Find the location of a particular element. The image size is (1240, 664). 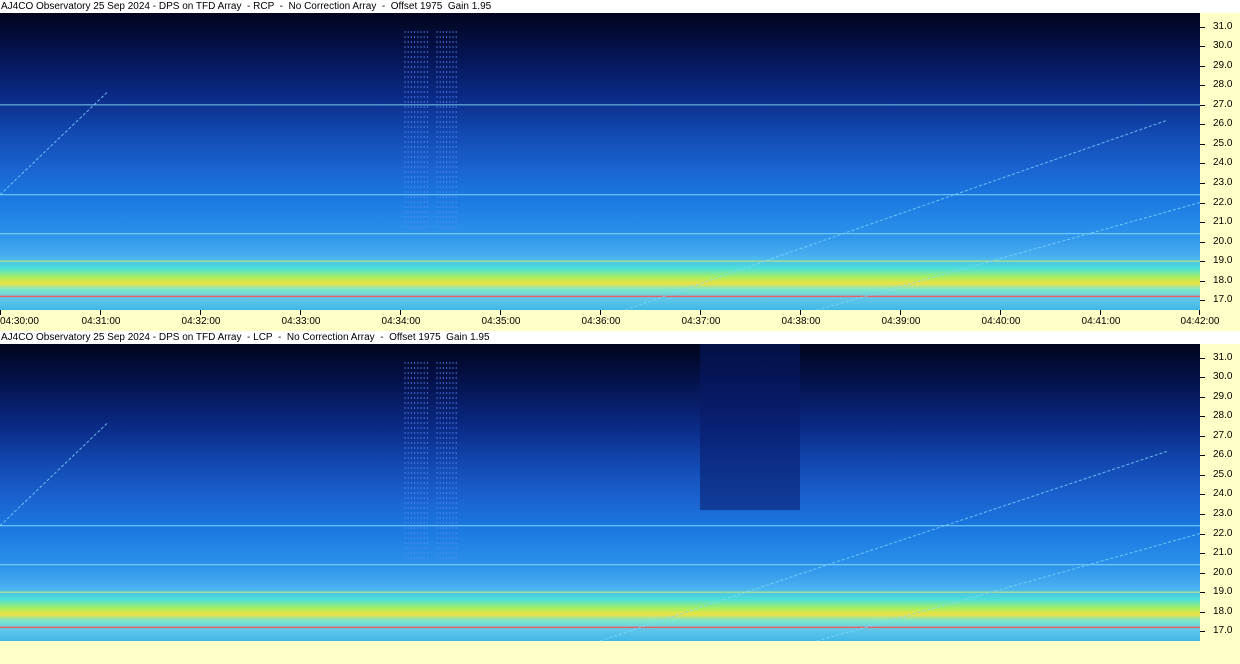

x-tick: 04:42:00 is located at coordinates (1200, 320).